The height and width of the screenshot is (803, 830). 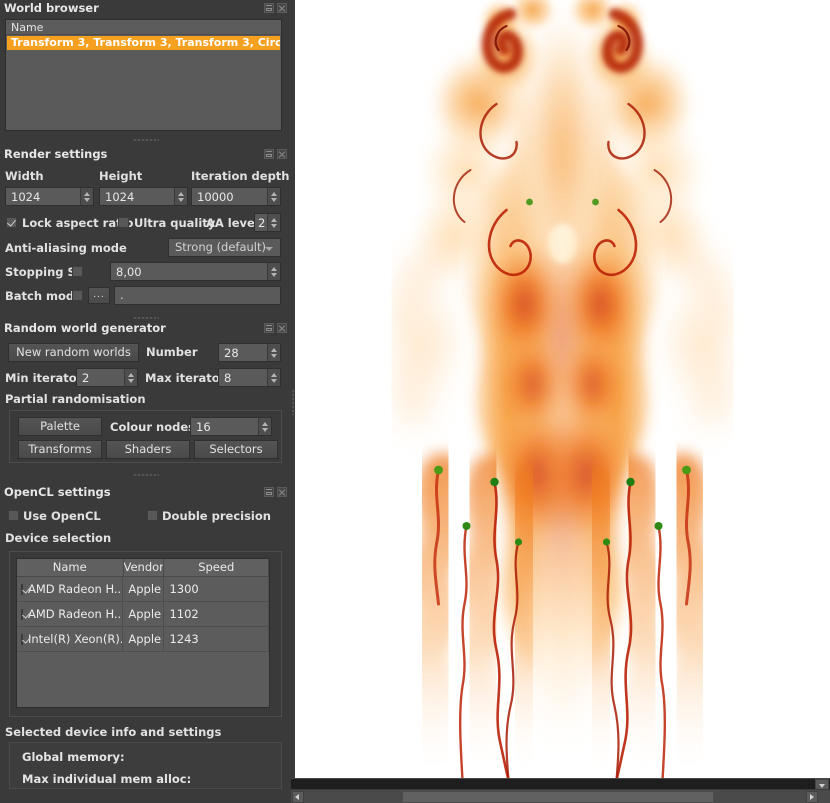 I want to click on max-individual-mem-alloc-label: Max individual mem alloc:, so click(x=107, y=779).